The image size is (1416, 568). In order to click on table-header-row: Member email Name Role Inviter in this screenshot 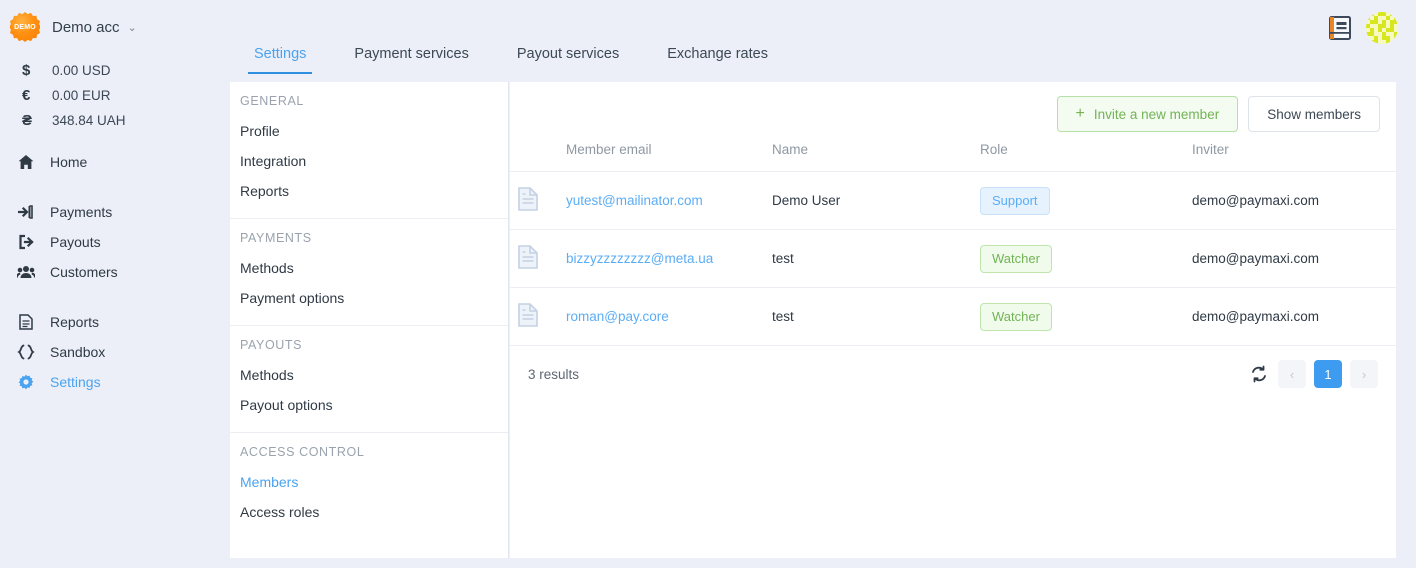, I will do `click(953, 153)`.